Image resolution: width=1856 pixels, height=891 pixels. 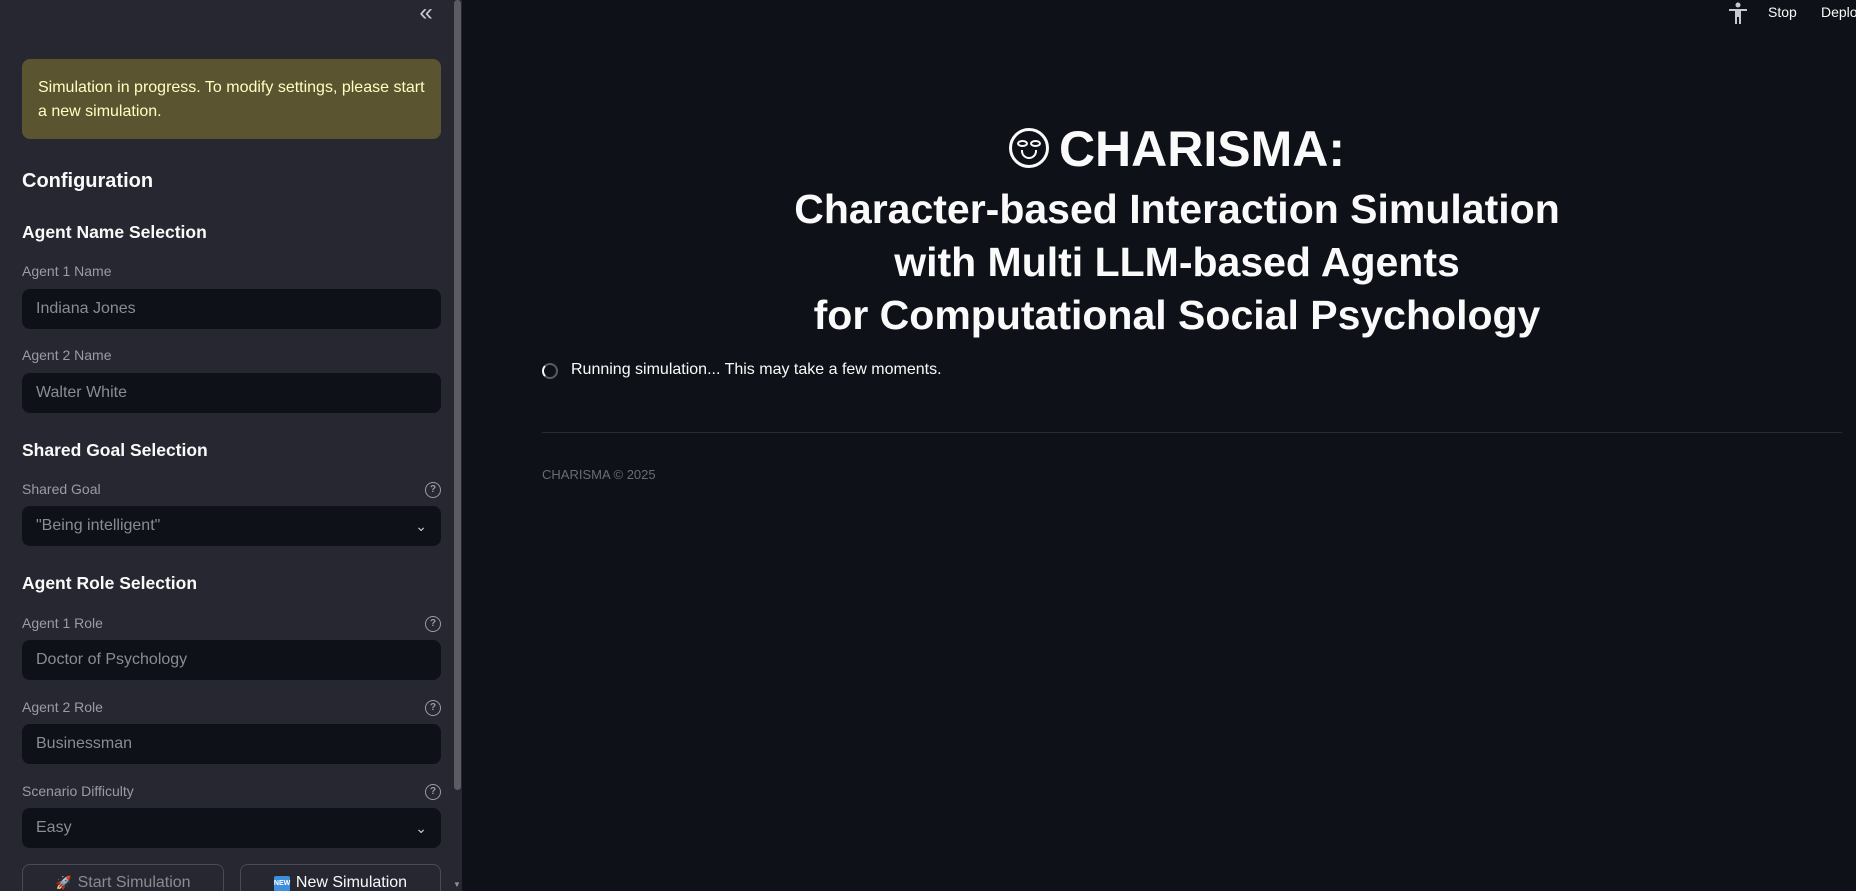 I want to click on shared-goal-value: "Being intelligent", so click(x=98, y=525).